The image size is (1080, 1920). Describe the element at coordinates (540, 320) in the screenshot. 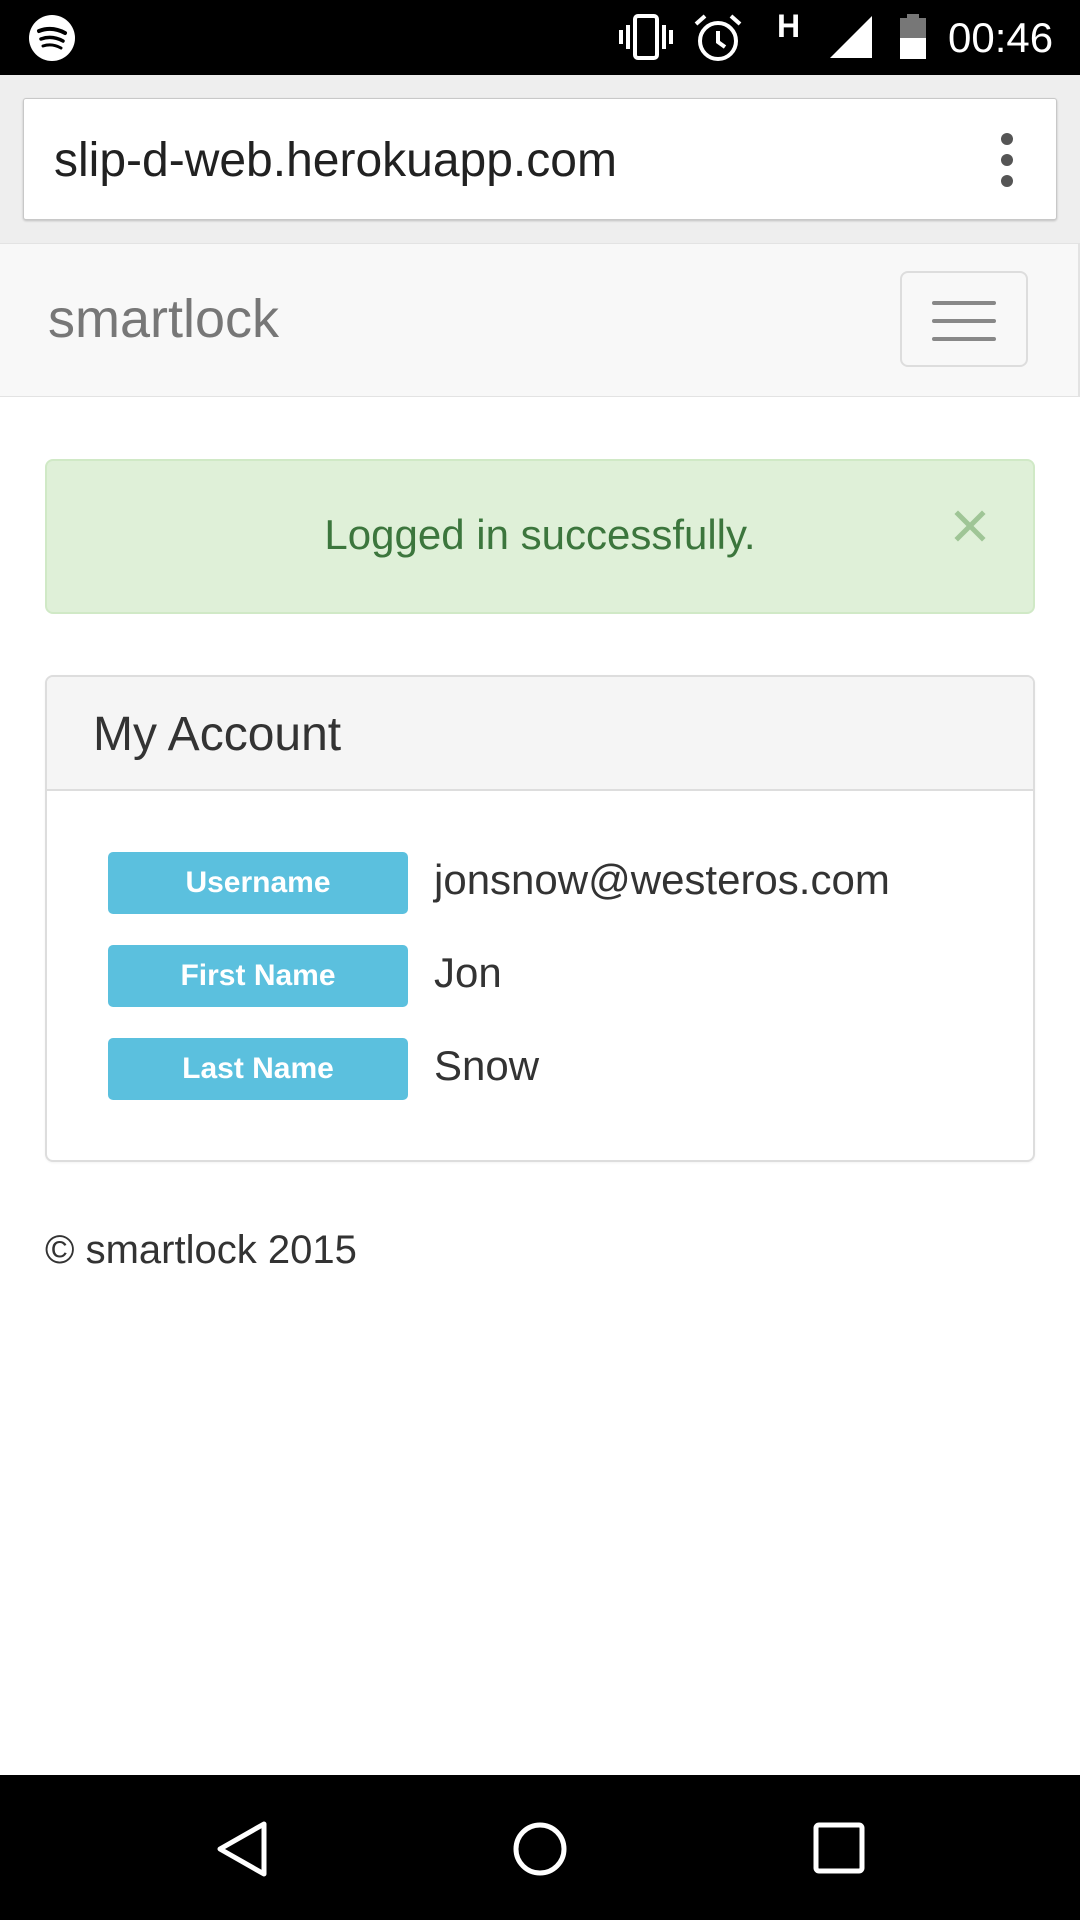

I see `site-navbar: smartlock` at that location.